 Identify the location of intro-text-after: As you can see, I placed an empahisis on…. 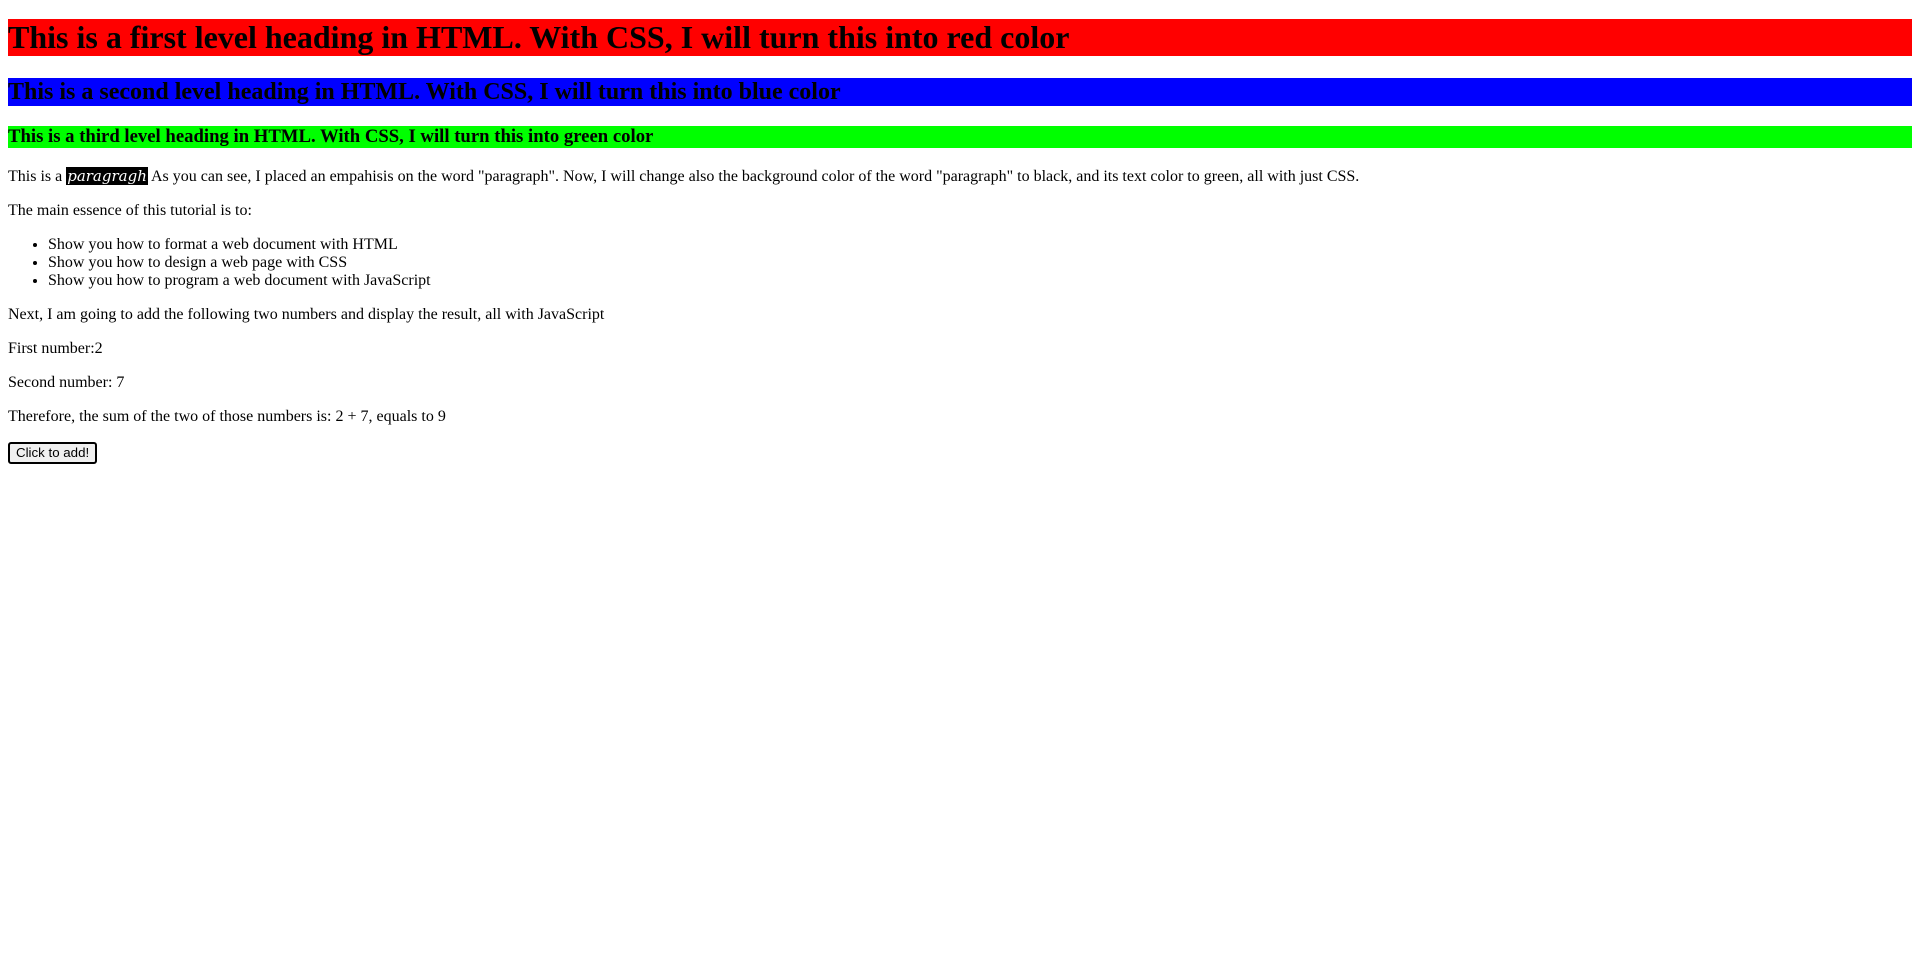
(753, 176).